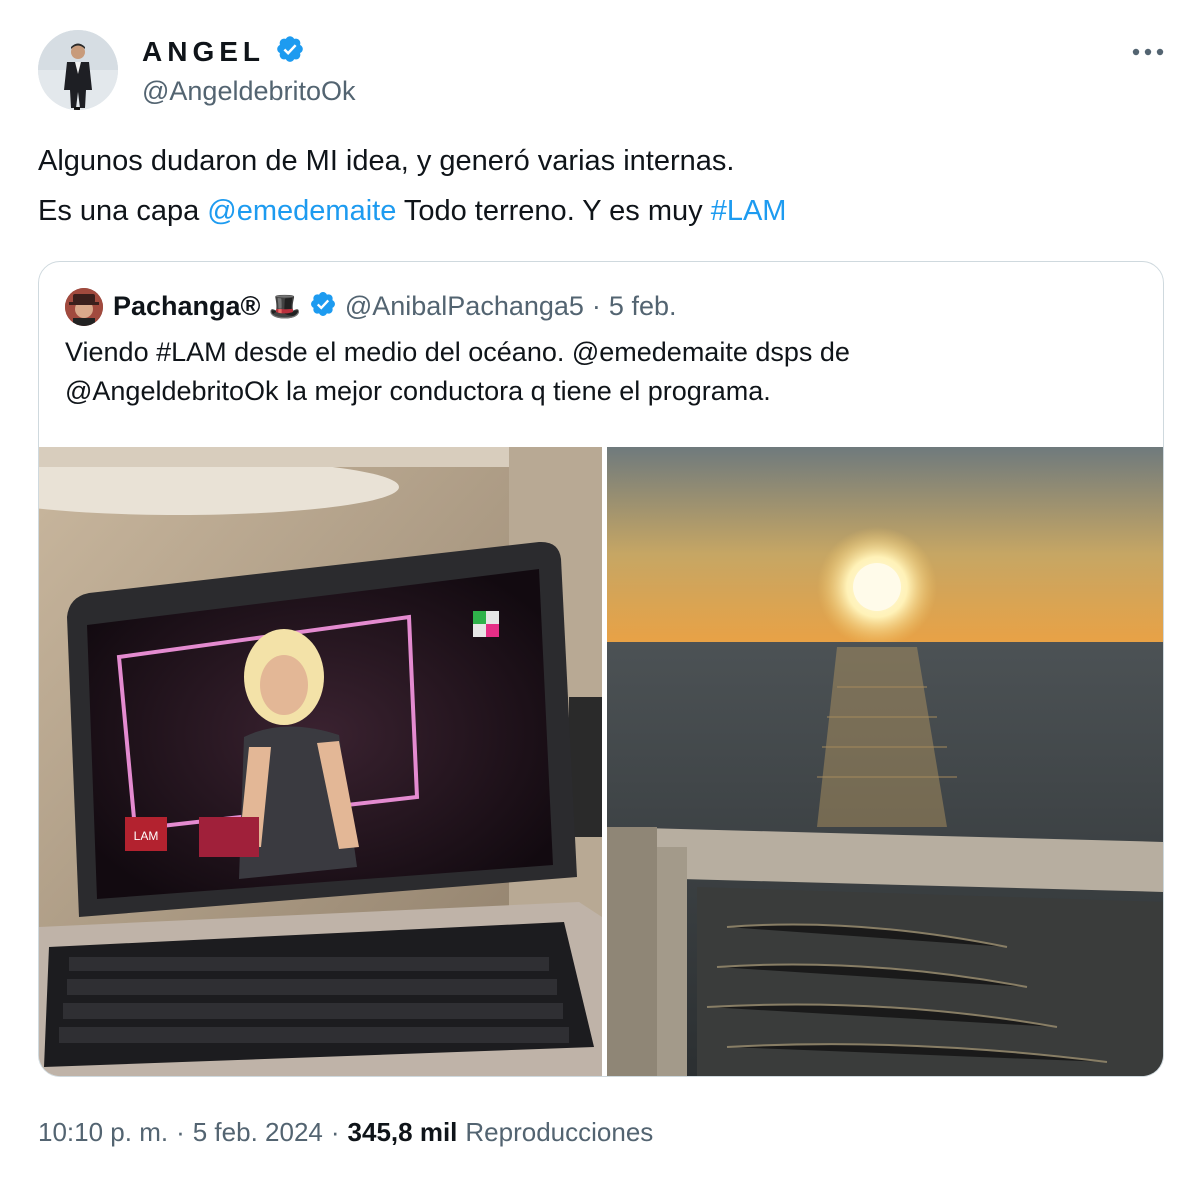  Describe the element at coordinates (1148, 52) in the screenshot. I see `more-options-icon` at that location.